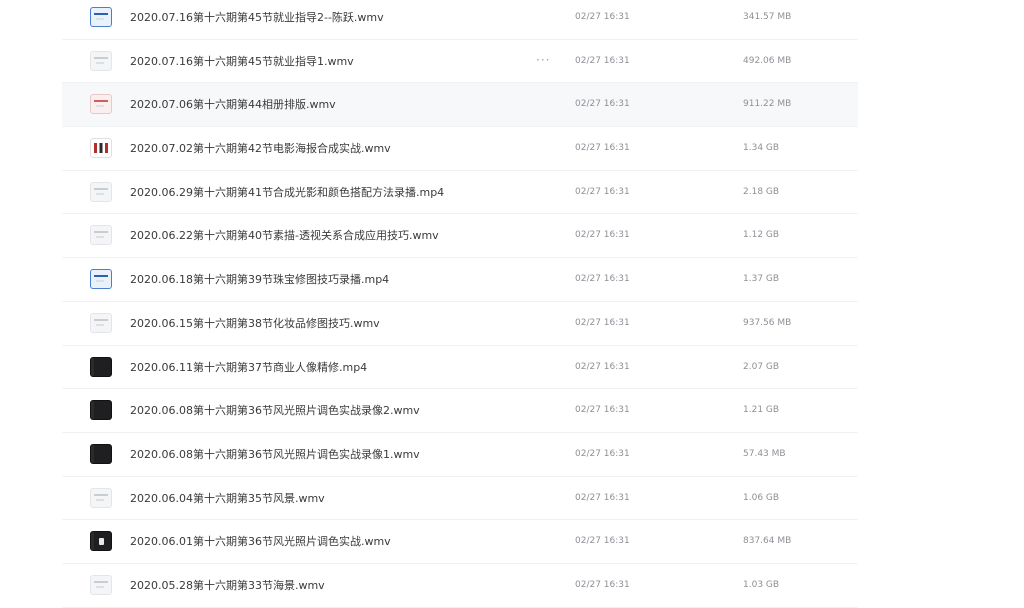  What do you see at coordinates (275, 455) in the screenshot?
I see `file-name: 2020.06.08第十六期第36节风光照片调色实战录像1.wmv` at bounding box center [275, 455].